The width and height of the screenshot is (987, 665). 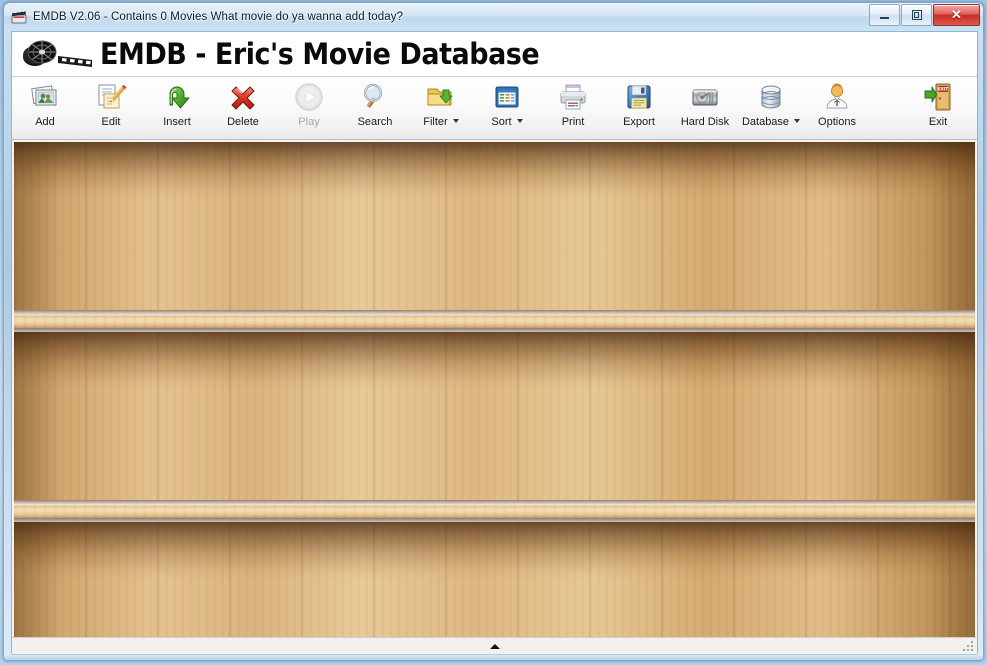 I want to click on toolbar-button-insert: Insert, so click(x=177, y=107).